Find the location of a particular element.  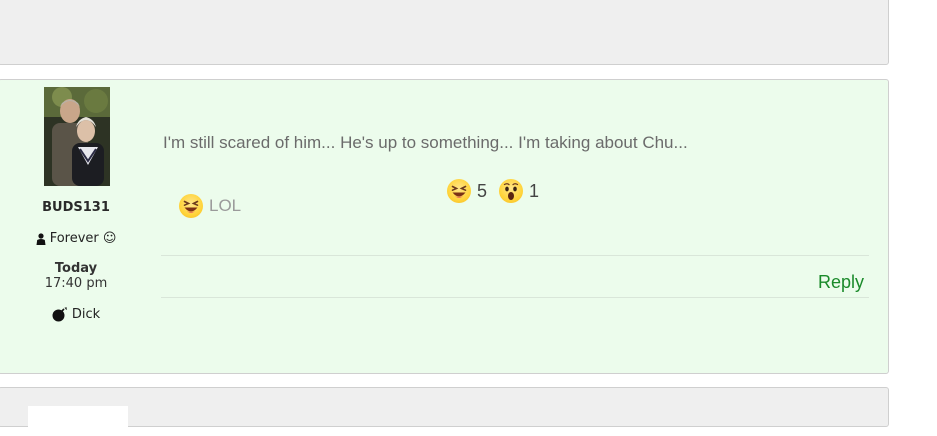

avatar is located at coordinates (77, 136).